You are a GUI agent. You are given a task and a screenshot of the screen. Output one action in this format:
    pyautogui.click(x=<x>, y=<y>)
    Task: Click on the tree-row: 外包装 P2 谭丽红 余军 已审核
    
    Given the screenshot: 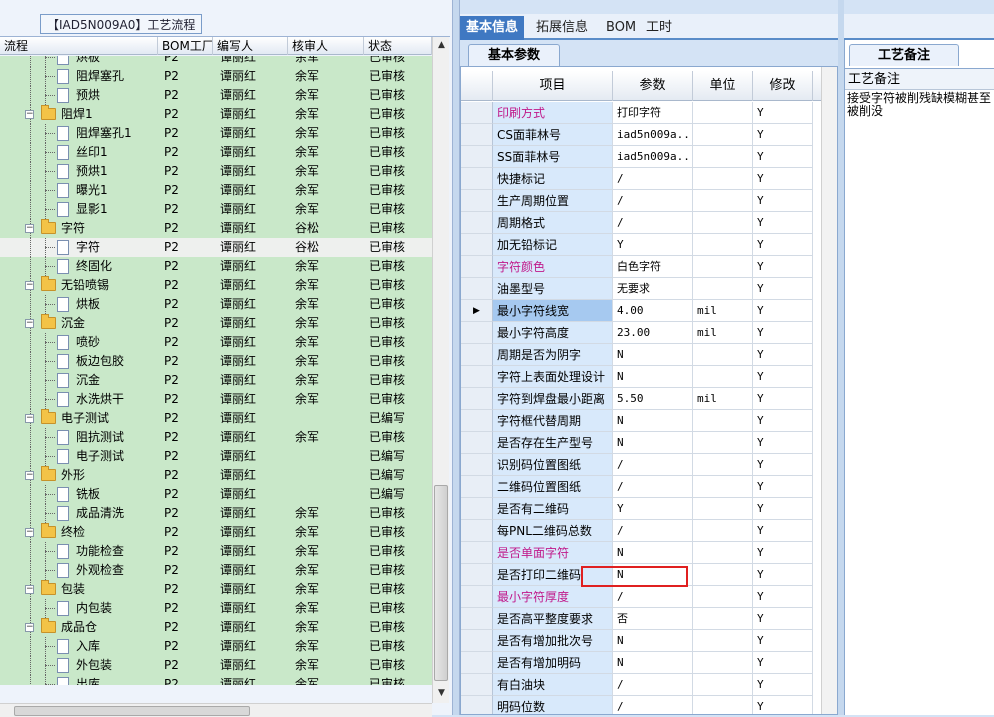 What is the action you would take?
    pyautogui.click(x=216, y=665)
    